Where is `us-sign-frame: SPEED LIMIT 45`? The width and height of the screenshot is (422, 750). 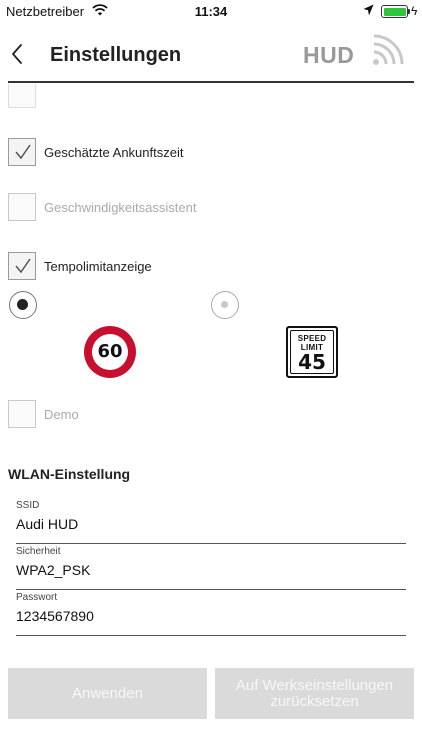
us-sign-frame: SPEED LIMIT 45 is located at coordinates (312, 352).